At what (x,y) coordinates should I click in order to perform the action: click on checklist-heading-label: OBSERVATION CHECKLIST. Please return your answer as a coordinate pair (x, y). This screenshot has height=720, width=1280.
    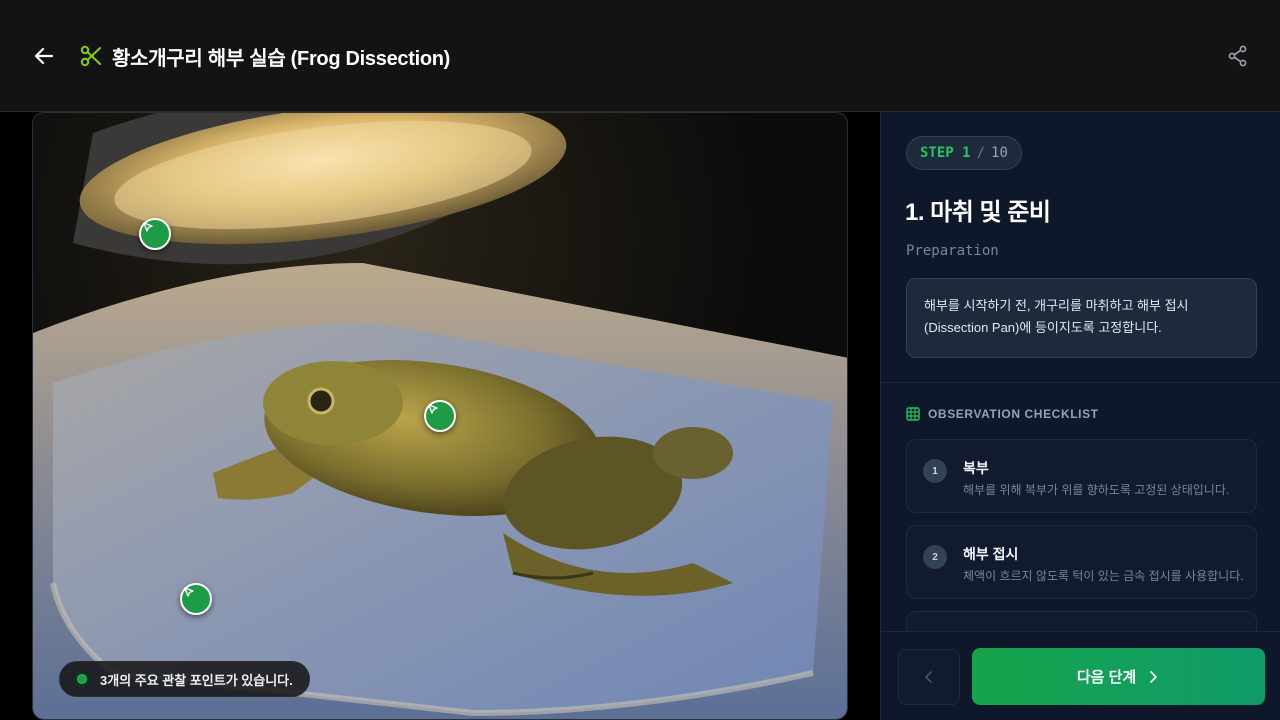
    Looking at the image, I should click on (1013, 414).